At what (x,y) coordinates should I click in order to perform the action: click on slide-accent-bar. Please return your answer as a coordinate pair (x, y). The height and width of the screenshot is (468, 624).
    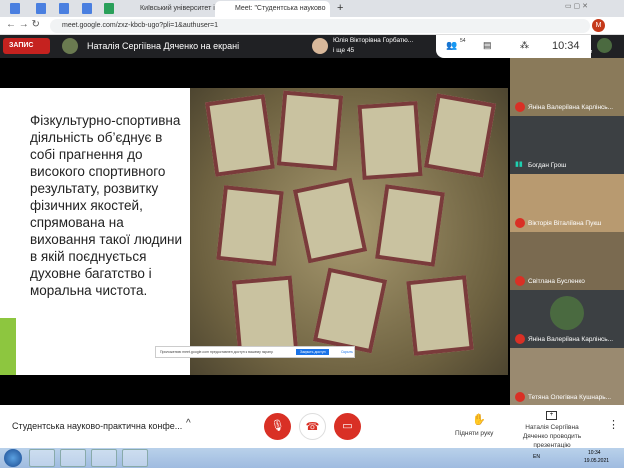
    Looking at the image, I should click on (8, 346).